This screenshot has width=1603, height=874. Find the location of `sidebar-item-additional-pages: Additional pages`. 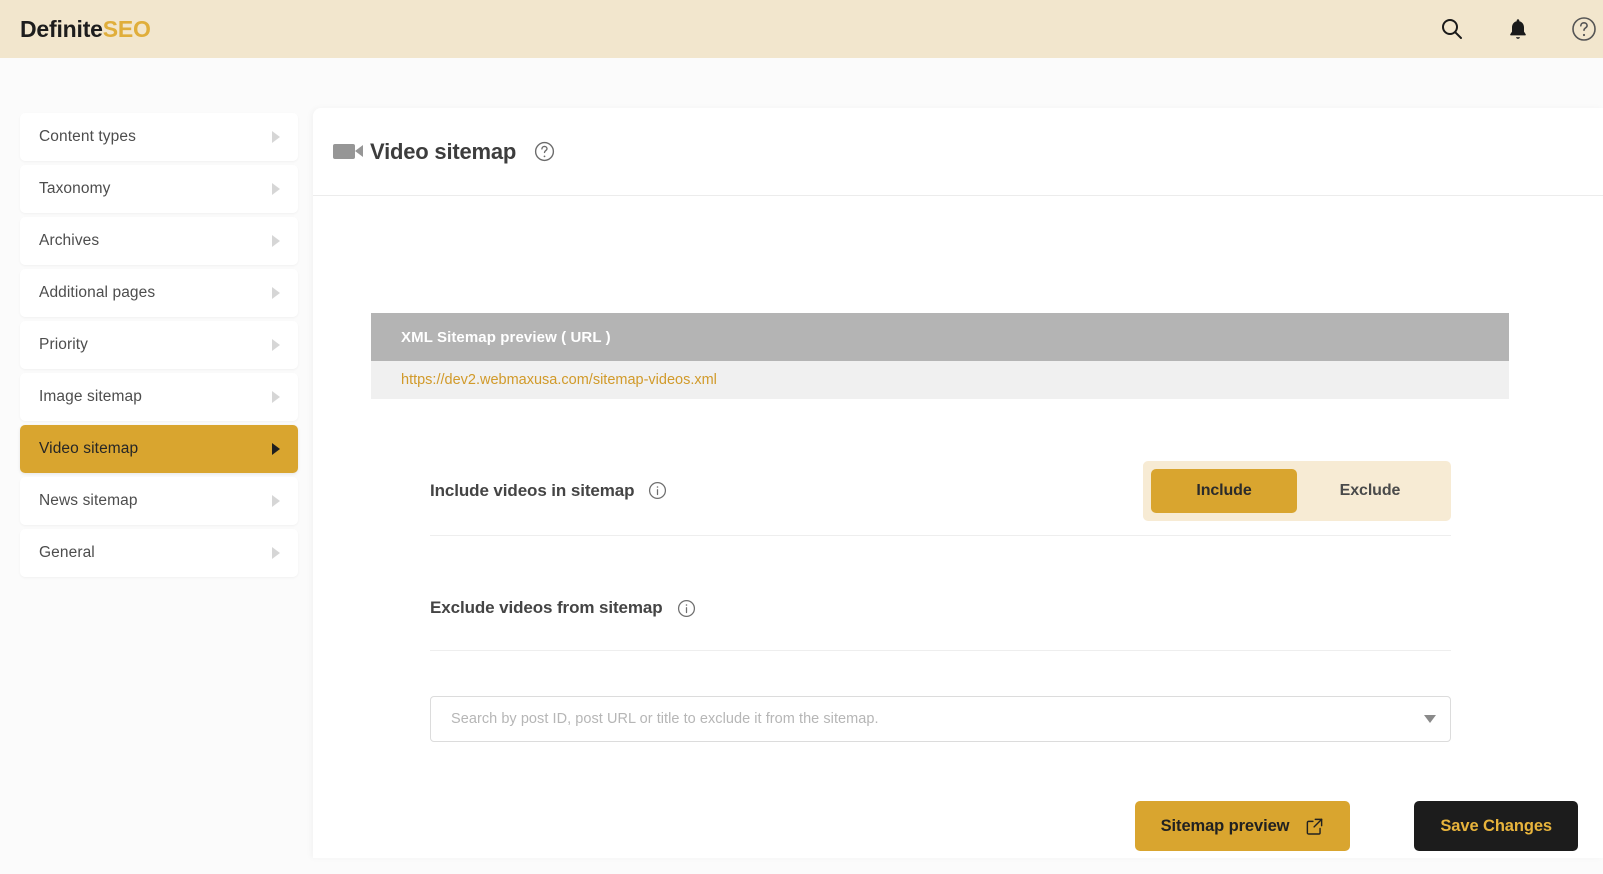

sidebar-item-additional-pages: Additional pages is located at coordinates (159, 293).